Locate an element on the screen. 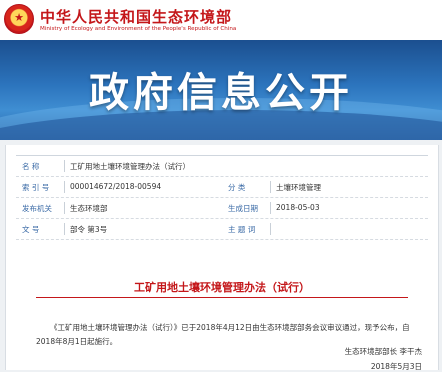  ministry-name-cn: 中华人民共和国生态环境部 is located at coordinates (136, 16).